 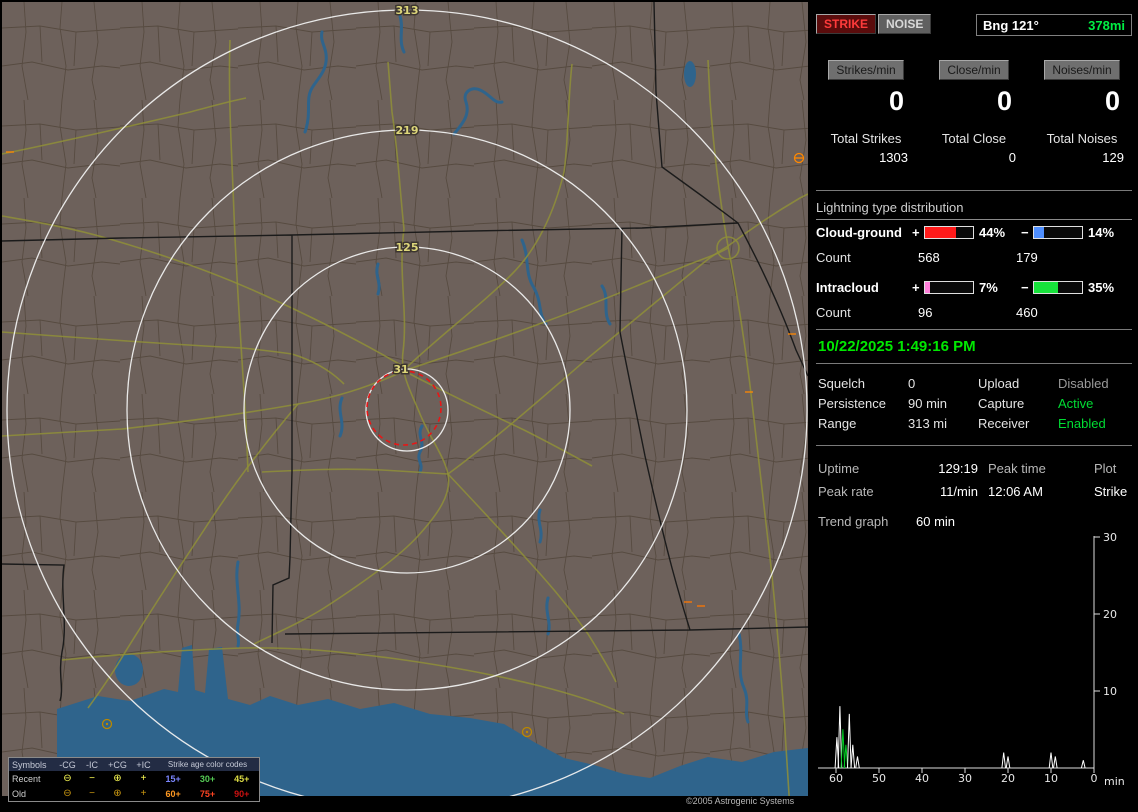 What do you see at coordinates (1011, 25) in the screenshot?
I see `bearing-value: Bng 121°` at bounding box center [1011, 25].